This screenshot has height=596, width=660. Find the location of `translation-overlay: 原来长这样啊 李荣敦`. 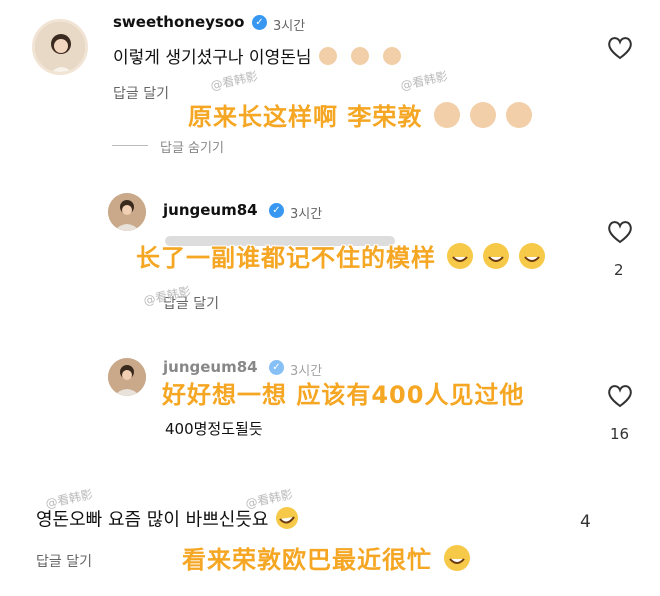

translation-overlay: 原来长这样啊 李荣敦 is located at coordinates (362, 116).